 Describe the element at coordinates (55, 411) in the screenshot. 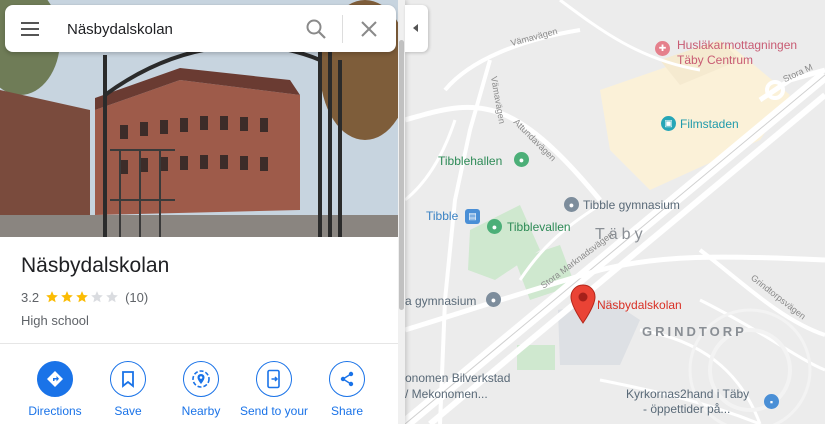

I see `action-label: Directions` at that location.